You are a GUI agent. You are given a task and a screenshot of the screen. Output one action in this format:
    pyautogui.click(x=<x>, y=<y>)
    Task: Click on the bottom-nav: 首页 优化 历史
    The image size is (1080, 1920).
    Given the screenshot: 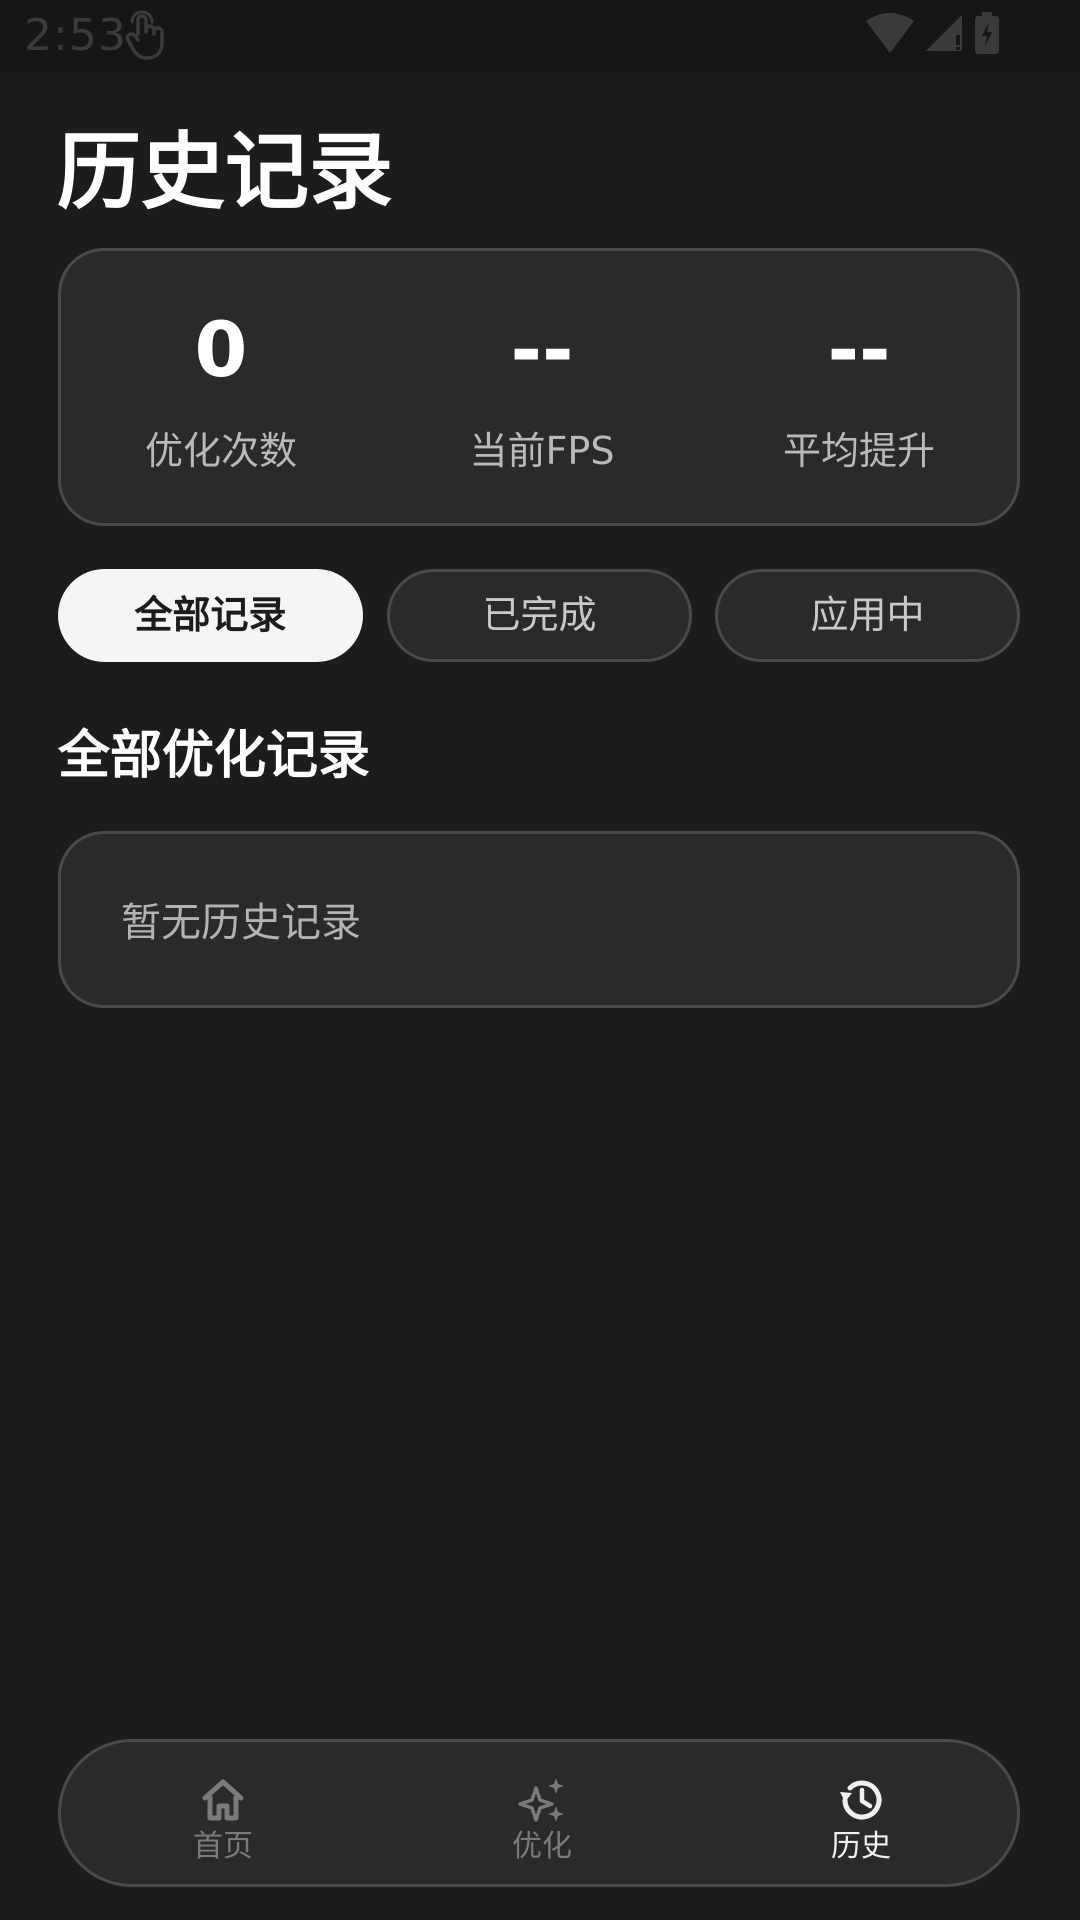 What is the action you would take?
    pyautogui.click(x=539, y=1813)
    